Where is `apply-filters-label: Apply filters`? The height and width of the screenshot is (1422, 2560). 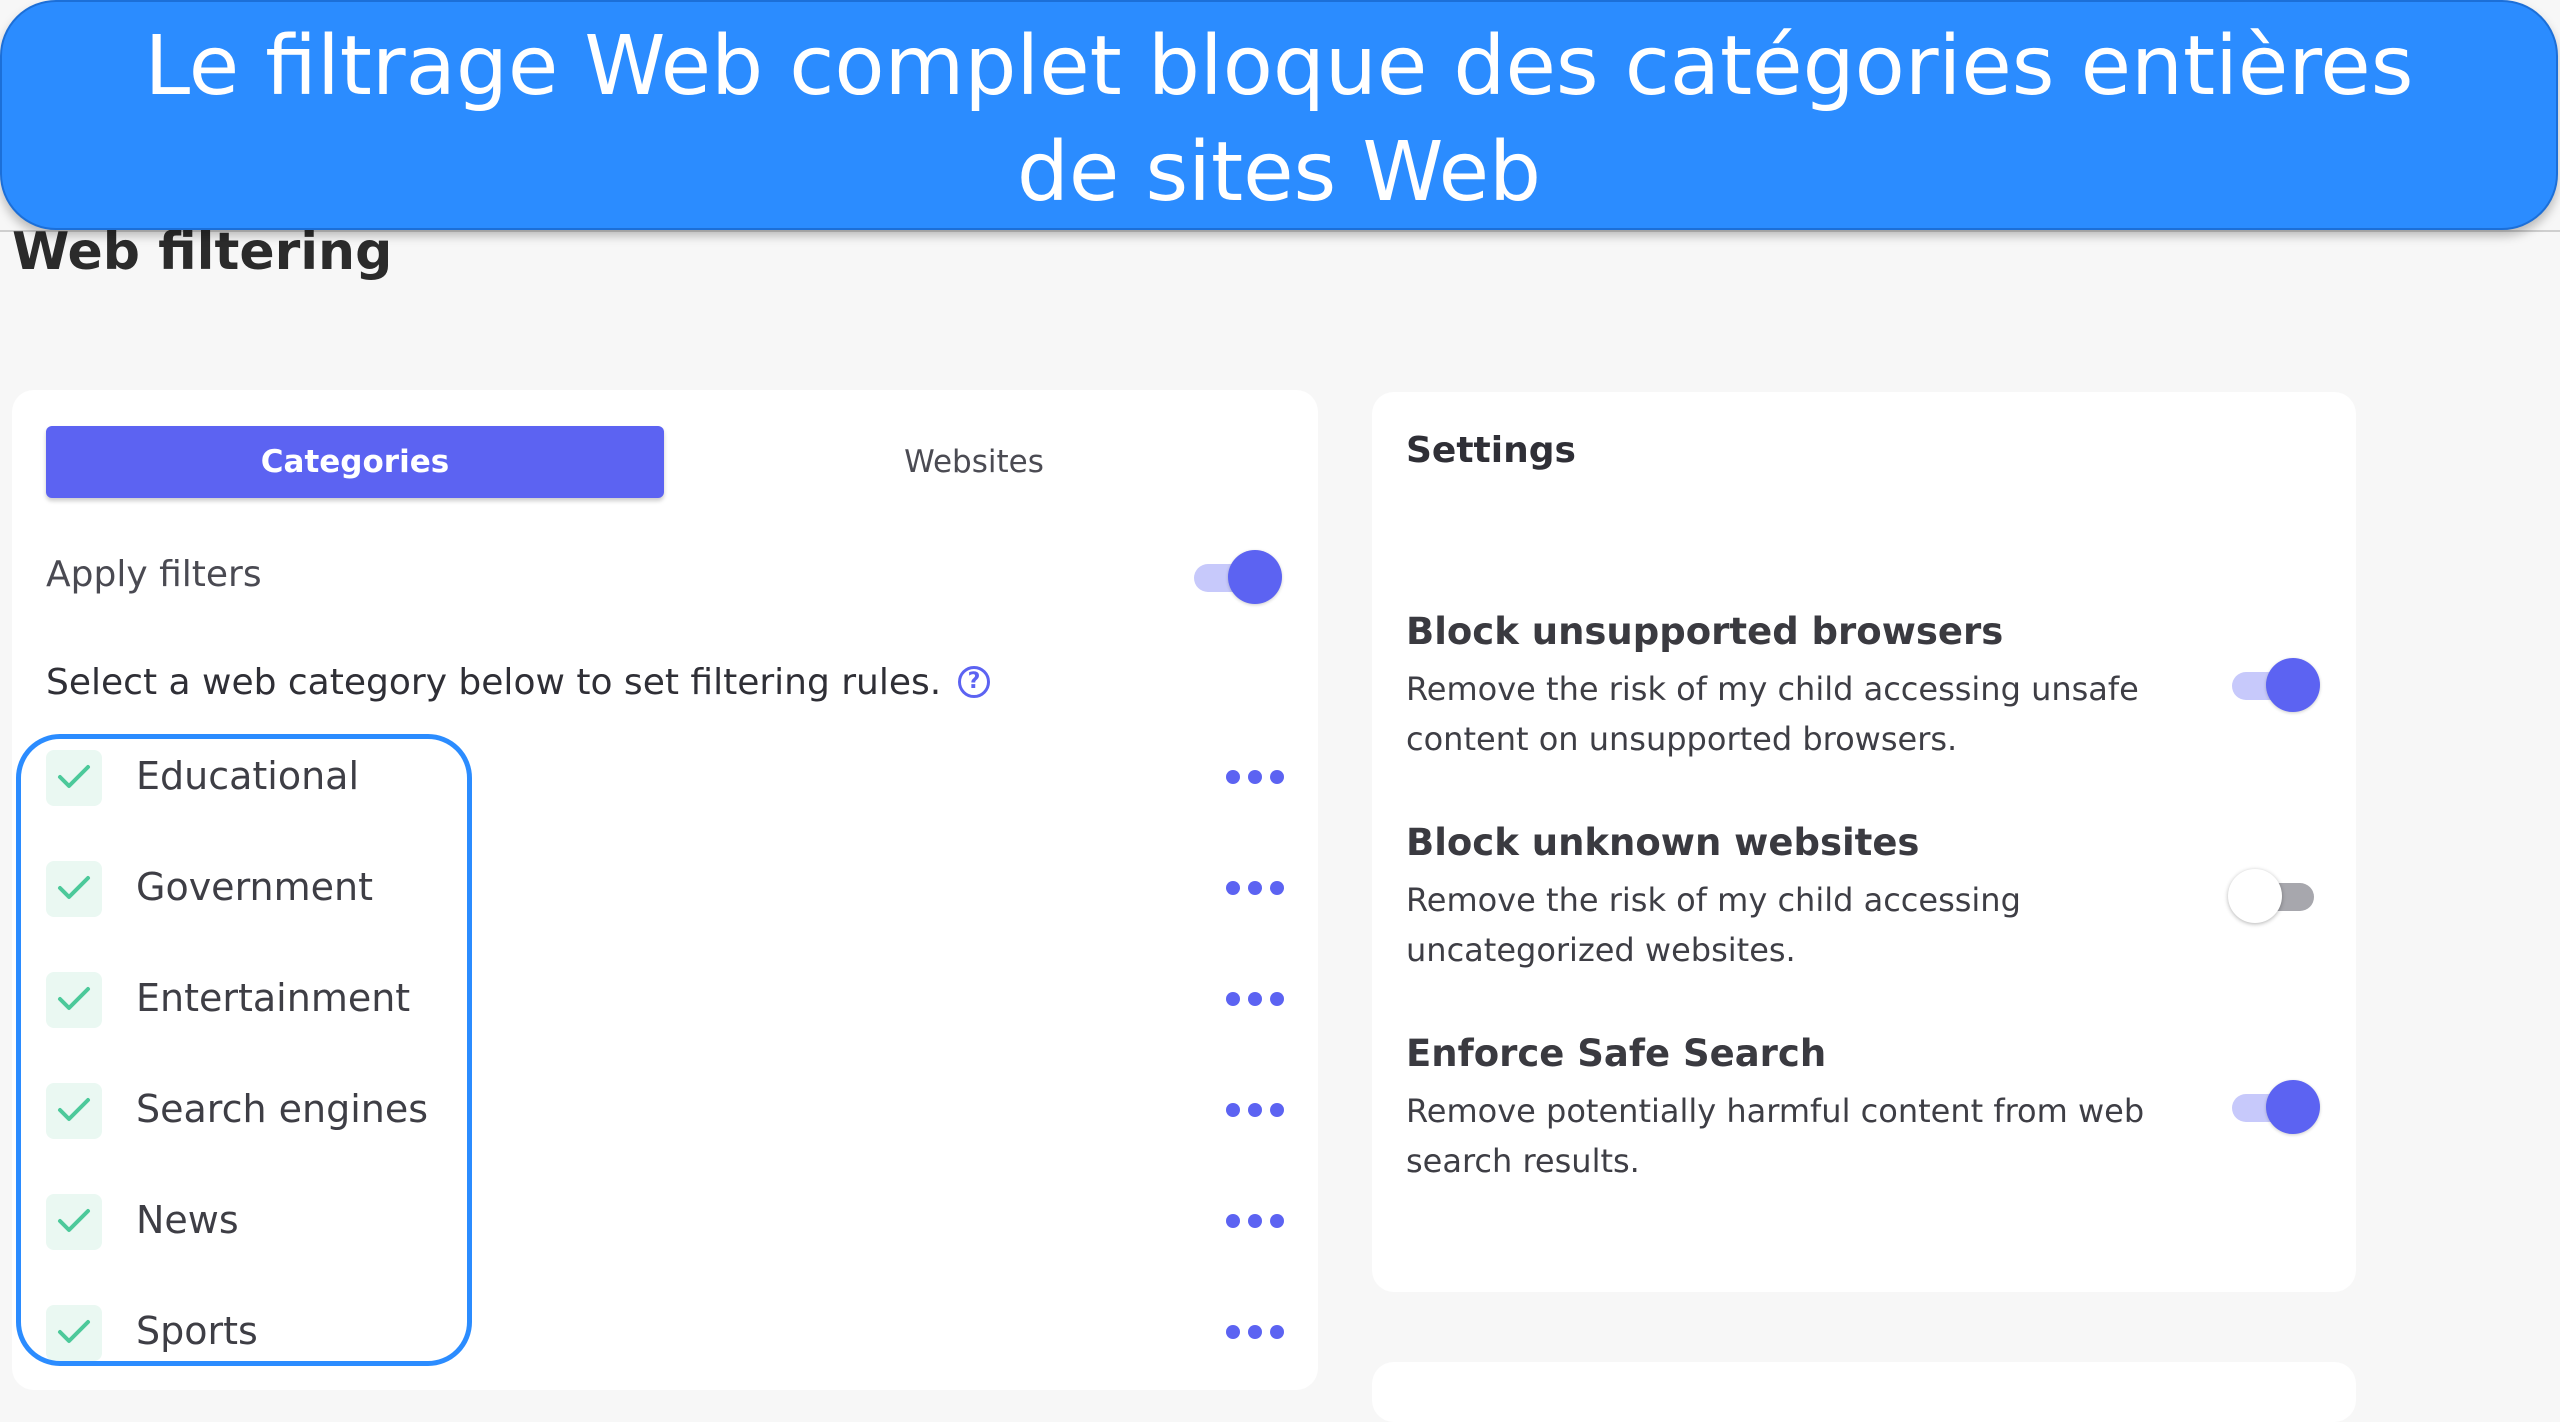
apply-filters-label: Apply filters is located at coordinates (154, 574).